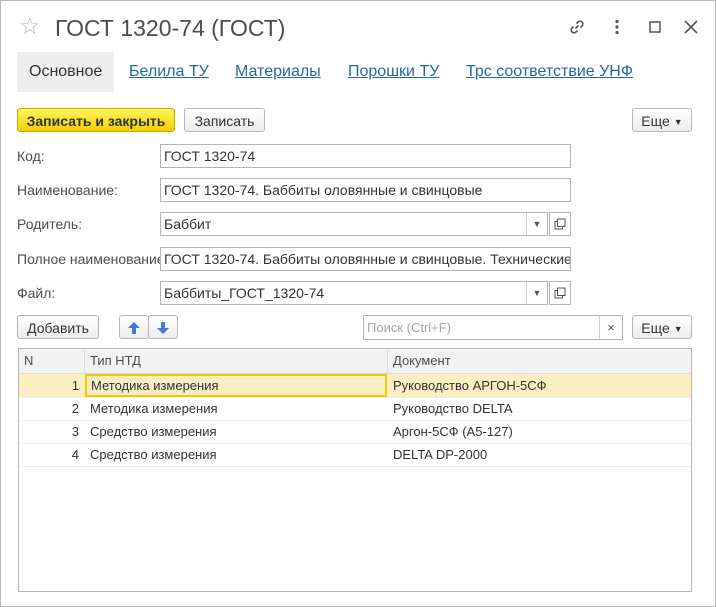 This screenshot has width=716, height=607. I want to click on parent-dropdown-icon: ▼, so click(536, 224).